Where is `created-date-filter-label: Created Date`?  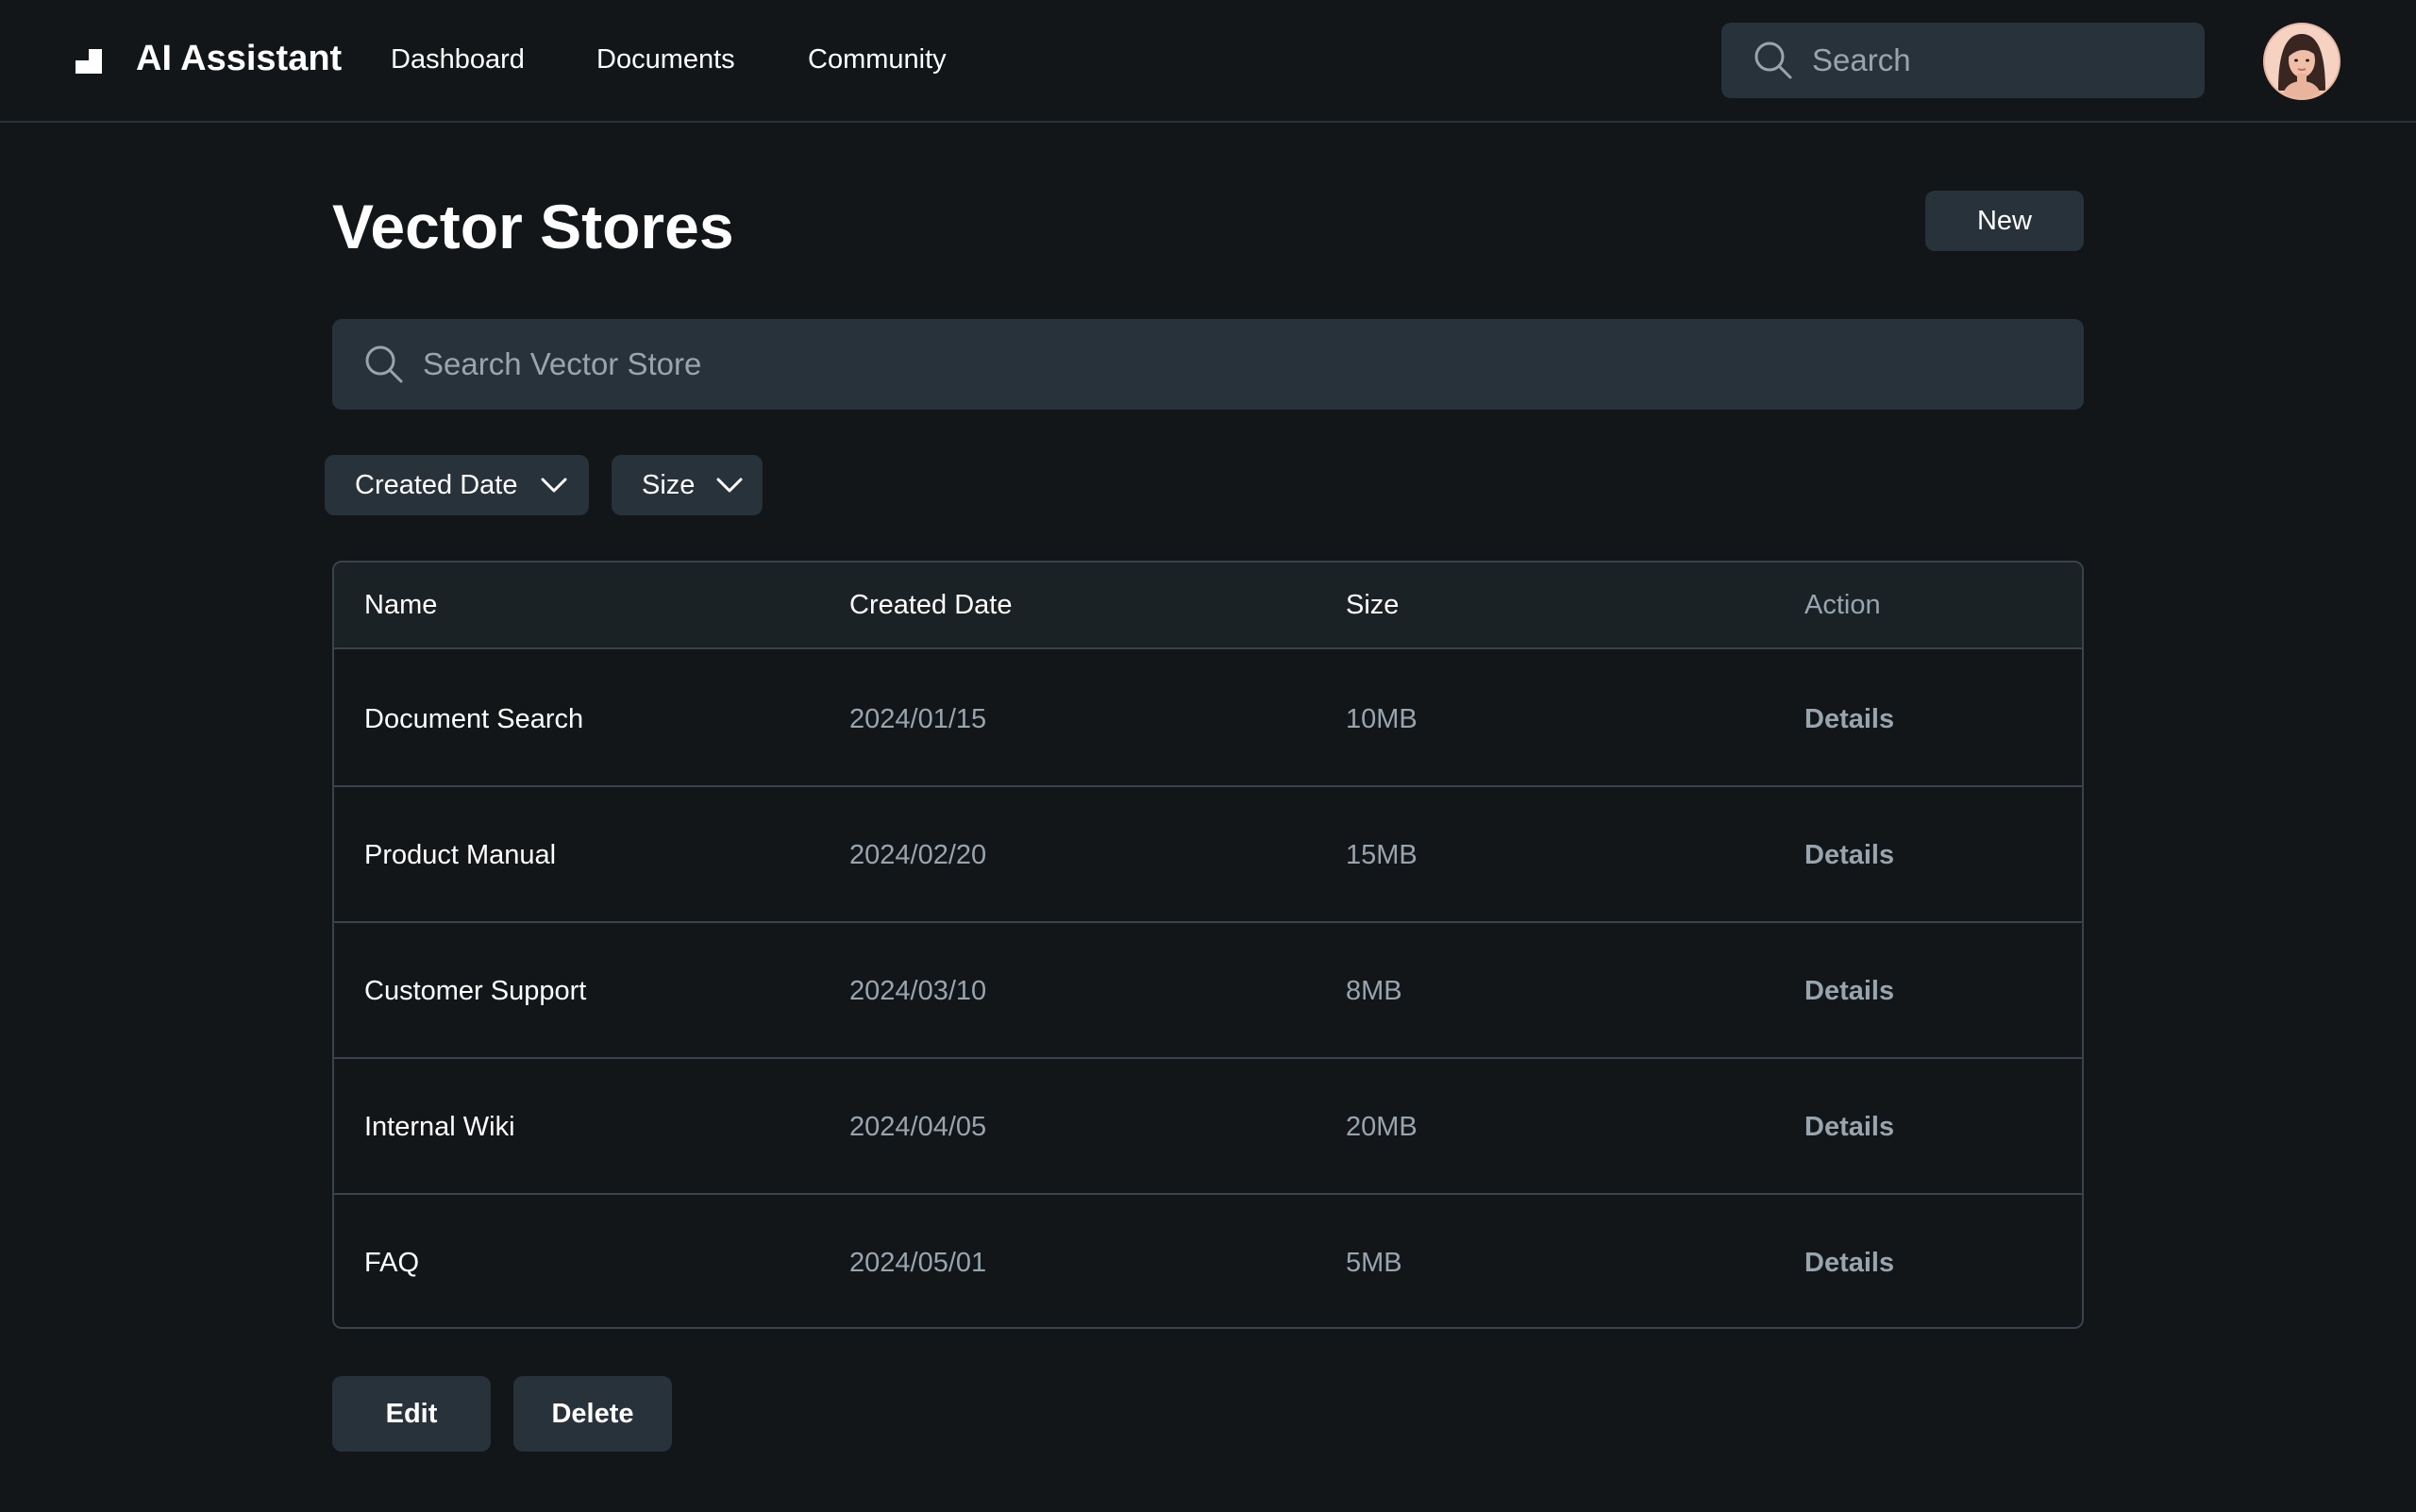
created-date-filter-label: Created Date is located at coordinates (437, 485).